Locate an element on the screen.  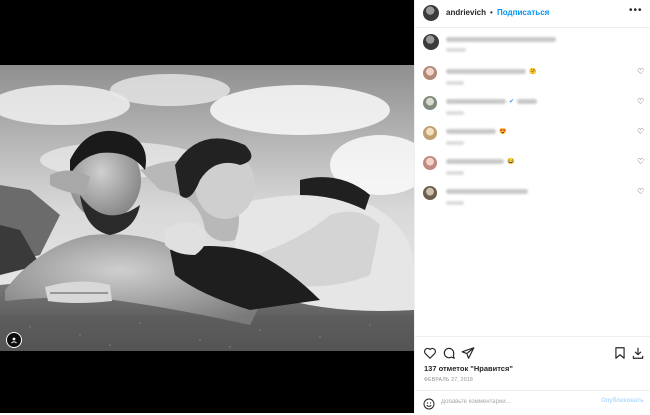
emoji: 🤗 is located at coordinates (533, 72).